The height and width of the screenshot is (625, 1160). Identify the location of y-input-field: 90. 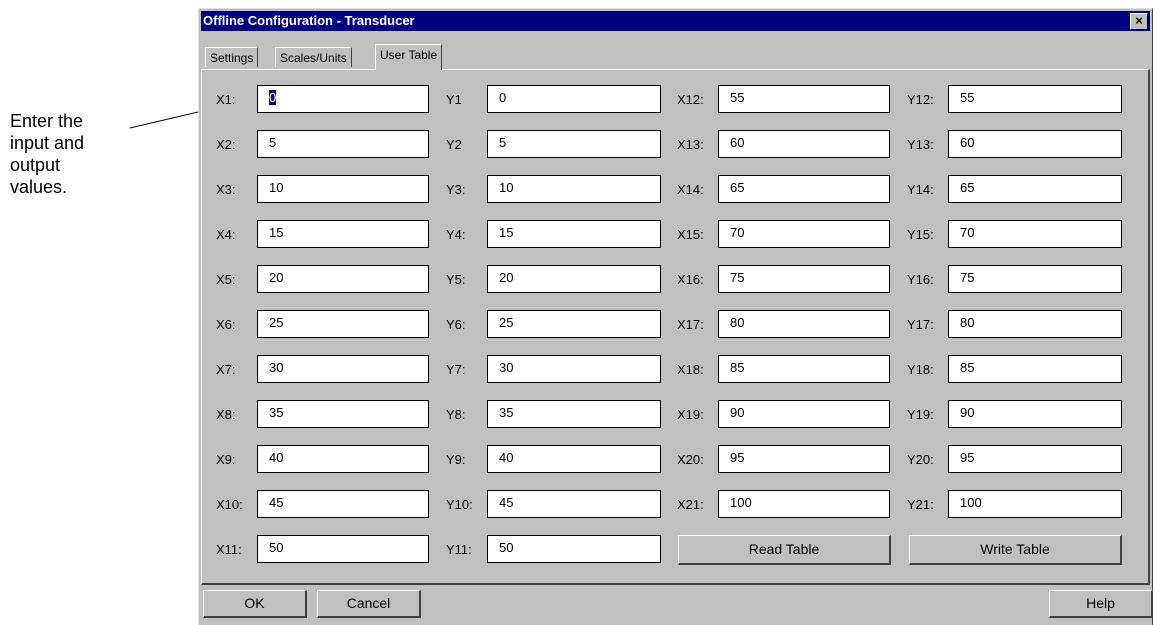
(1035, 414).